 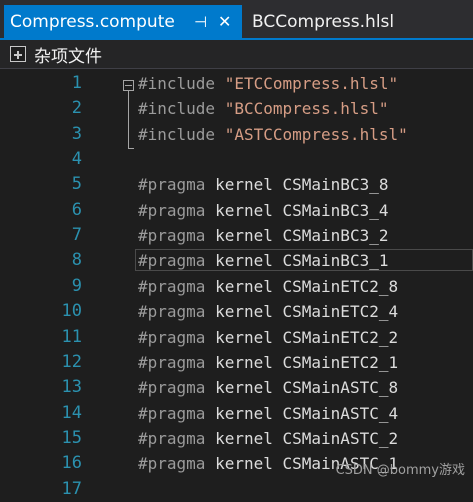 I want to click on kernel-declaration: kernel CSMainBC3_4, so click(x=302, y=210).